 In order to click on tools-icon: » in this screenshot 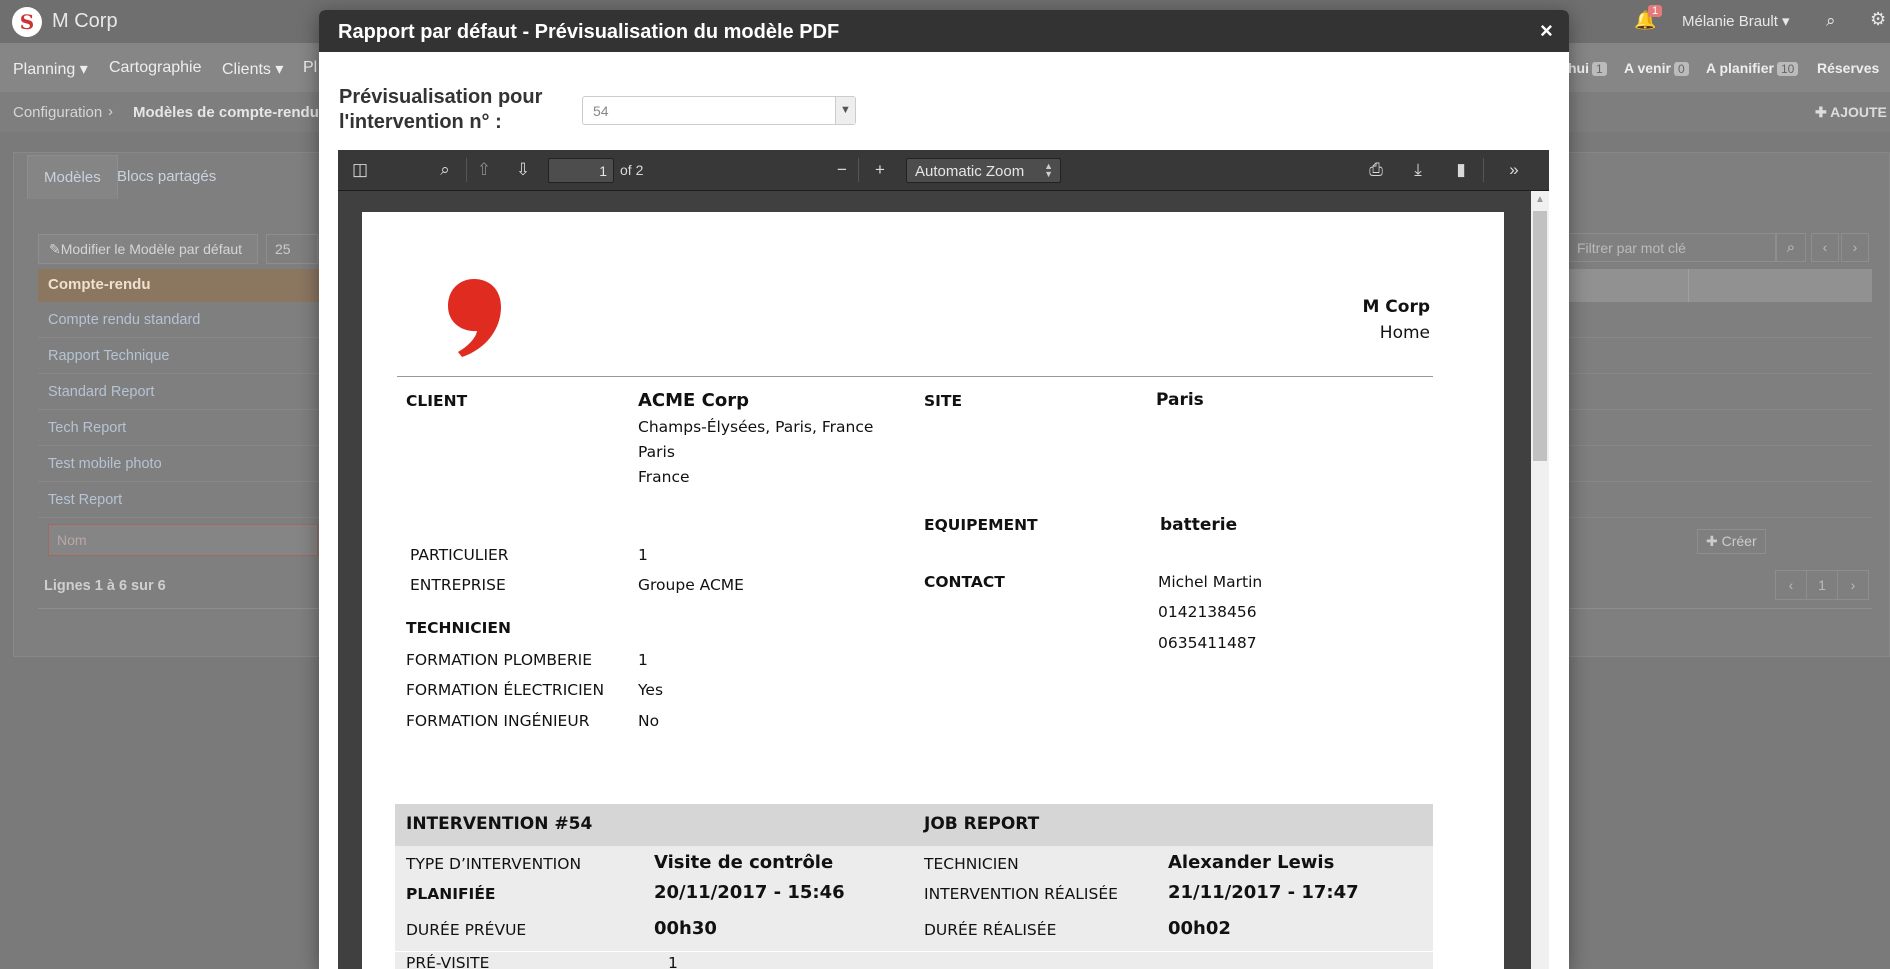, I will do `click(1514, 170)`.